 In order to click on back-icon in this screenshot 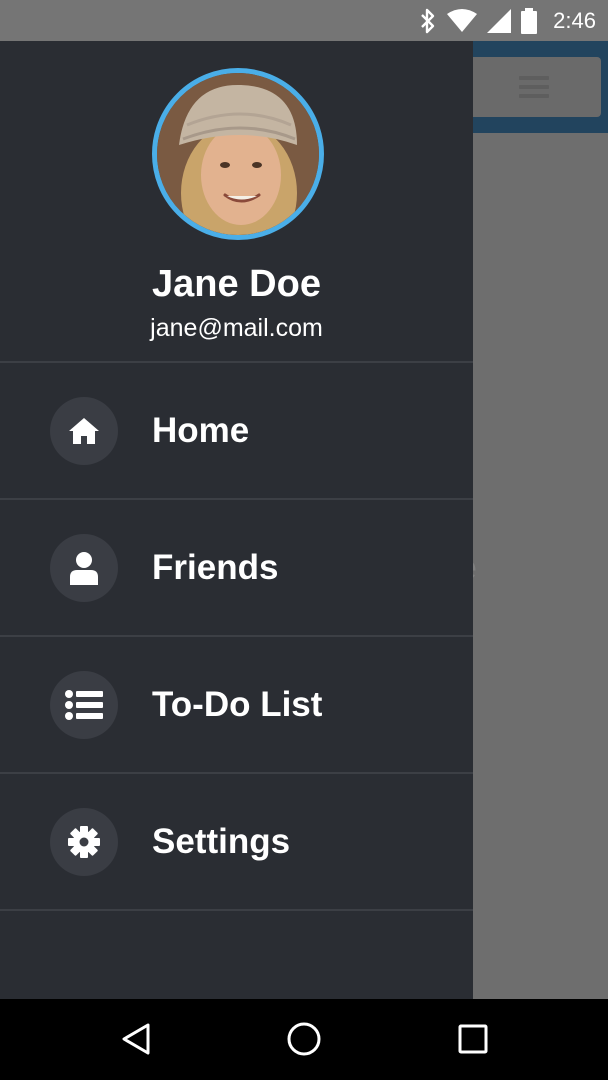, I will do `click(136, 1039)`.